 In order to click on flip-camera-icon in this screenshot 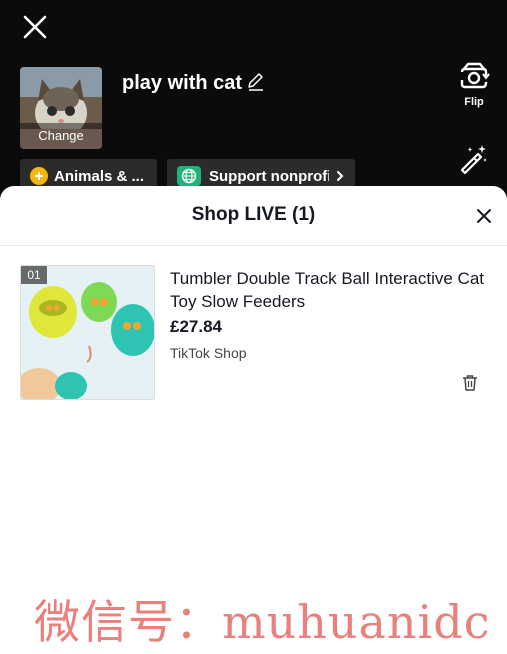, I will do `click(475, 75)`.